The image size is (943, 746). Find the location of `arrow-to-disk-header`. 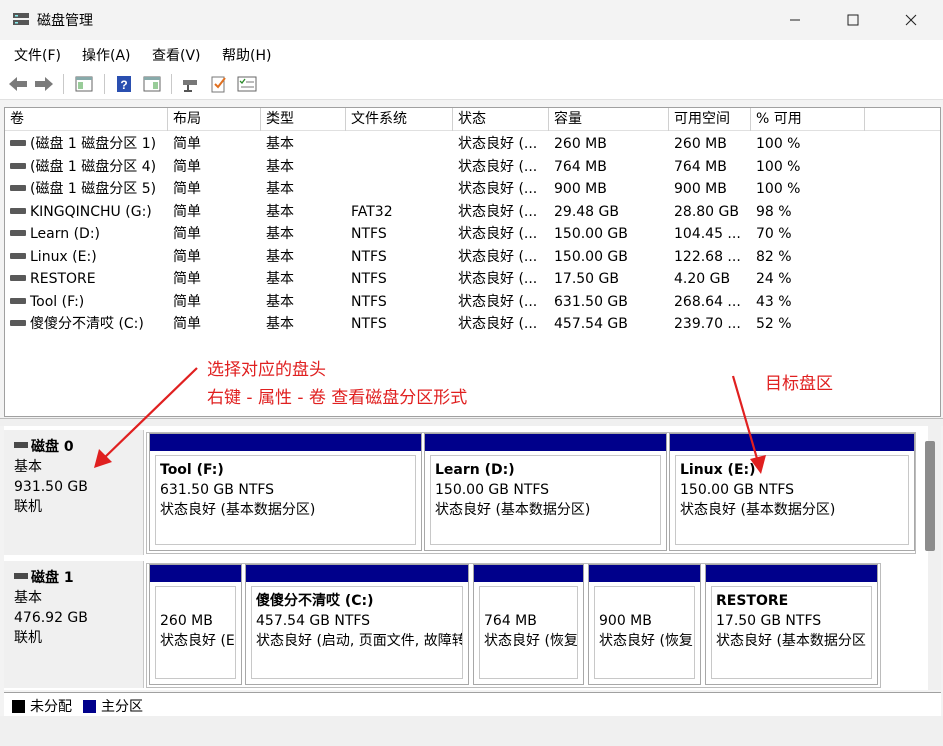

arrow-to-disk-header is located at coordinates (146, 417).